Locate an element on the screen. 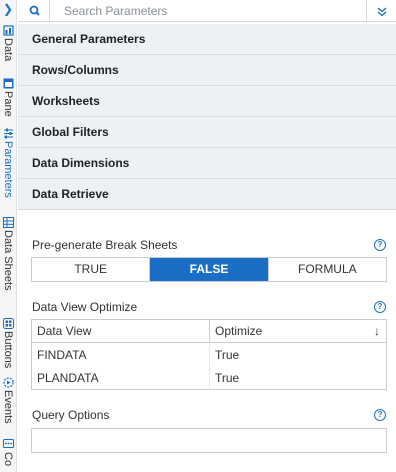 The image size is (396, 472). option-formula: FORMULA is located at coordinates (327, 269).